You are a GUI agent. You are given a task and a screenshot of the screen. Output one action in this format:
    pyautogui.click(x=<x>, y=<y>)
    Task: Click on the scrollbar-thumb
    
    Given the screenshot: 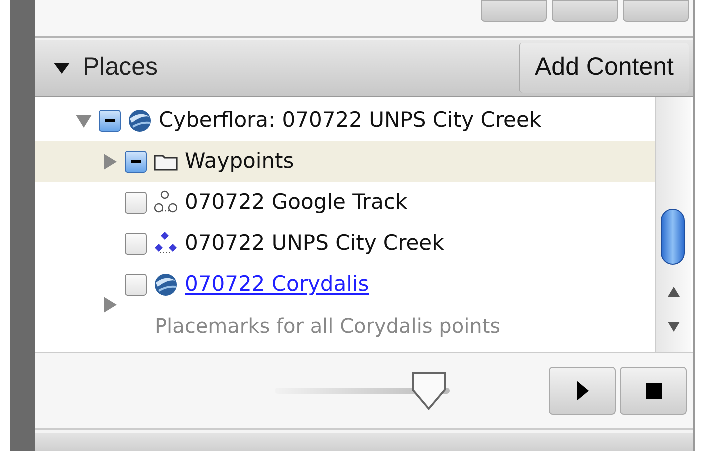 What is the action you would take?
    pyautogui.click(x=673, y=237)
    